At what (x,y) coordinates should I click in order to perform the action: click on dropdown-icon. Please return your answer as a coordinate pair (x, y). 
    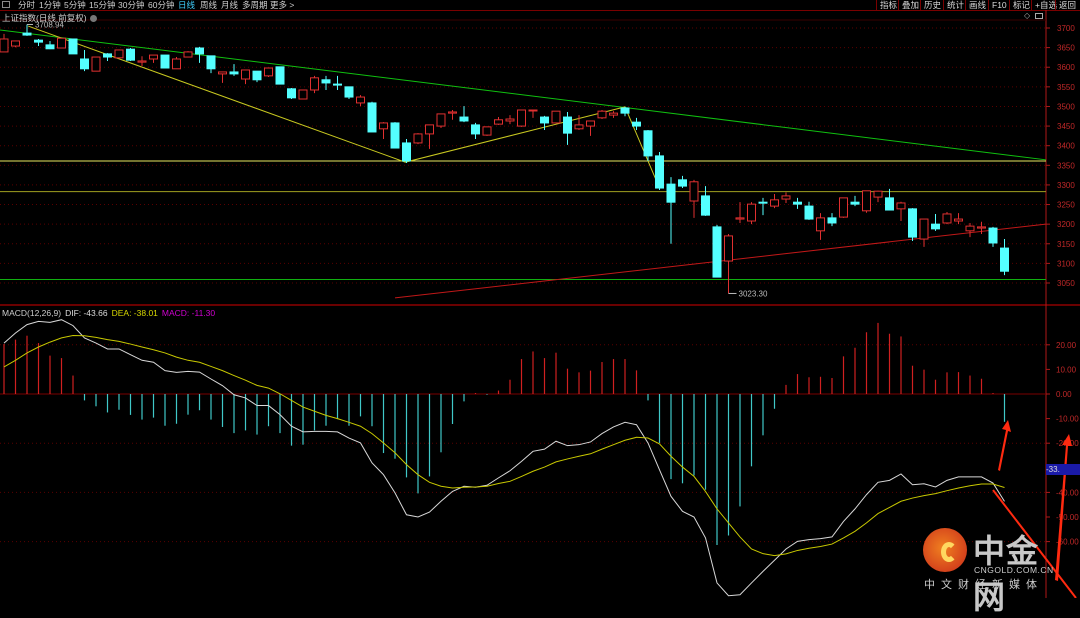
    Looking at the image, I should click on (93, 19).